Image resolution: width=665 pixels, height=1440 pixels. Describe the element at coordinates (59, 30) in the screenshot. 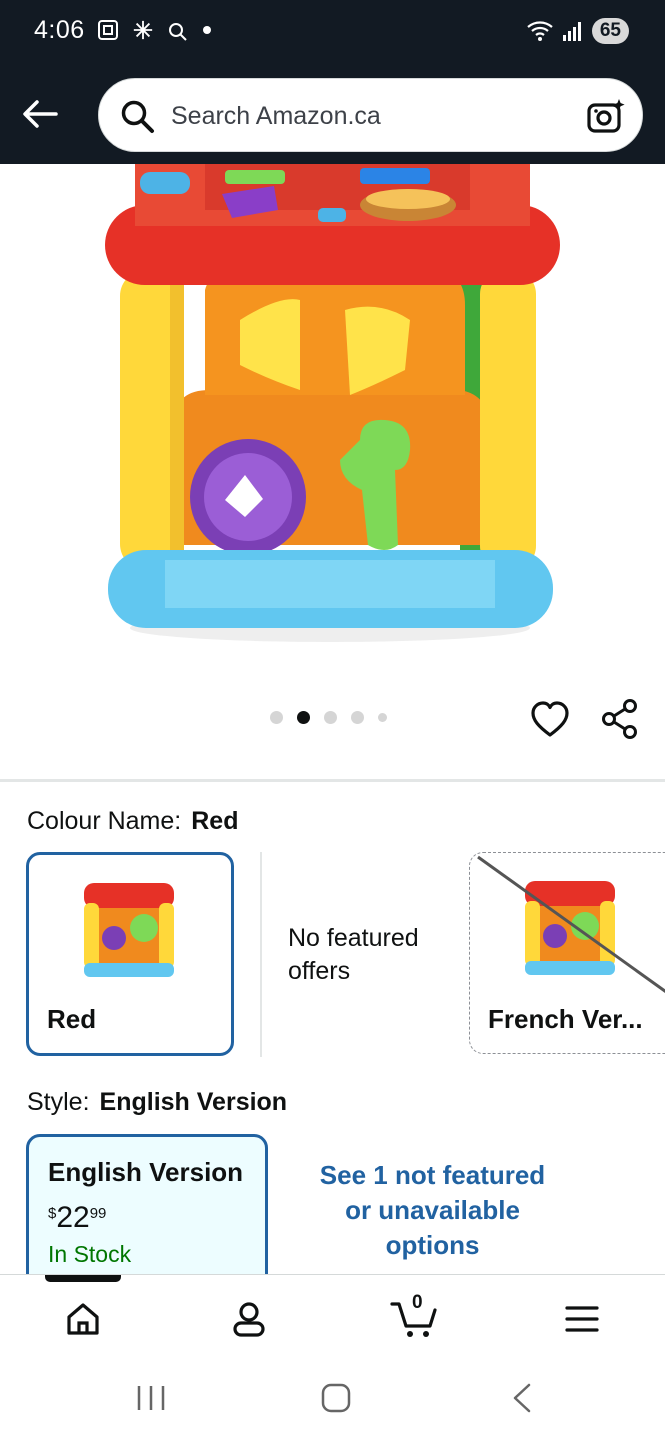

I see `status-time: 4:06` at that location.